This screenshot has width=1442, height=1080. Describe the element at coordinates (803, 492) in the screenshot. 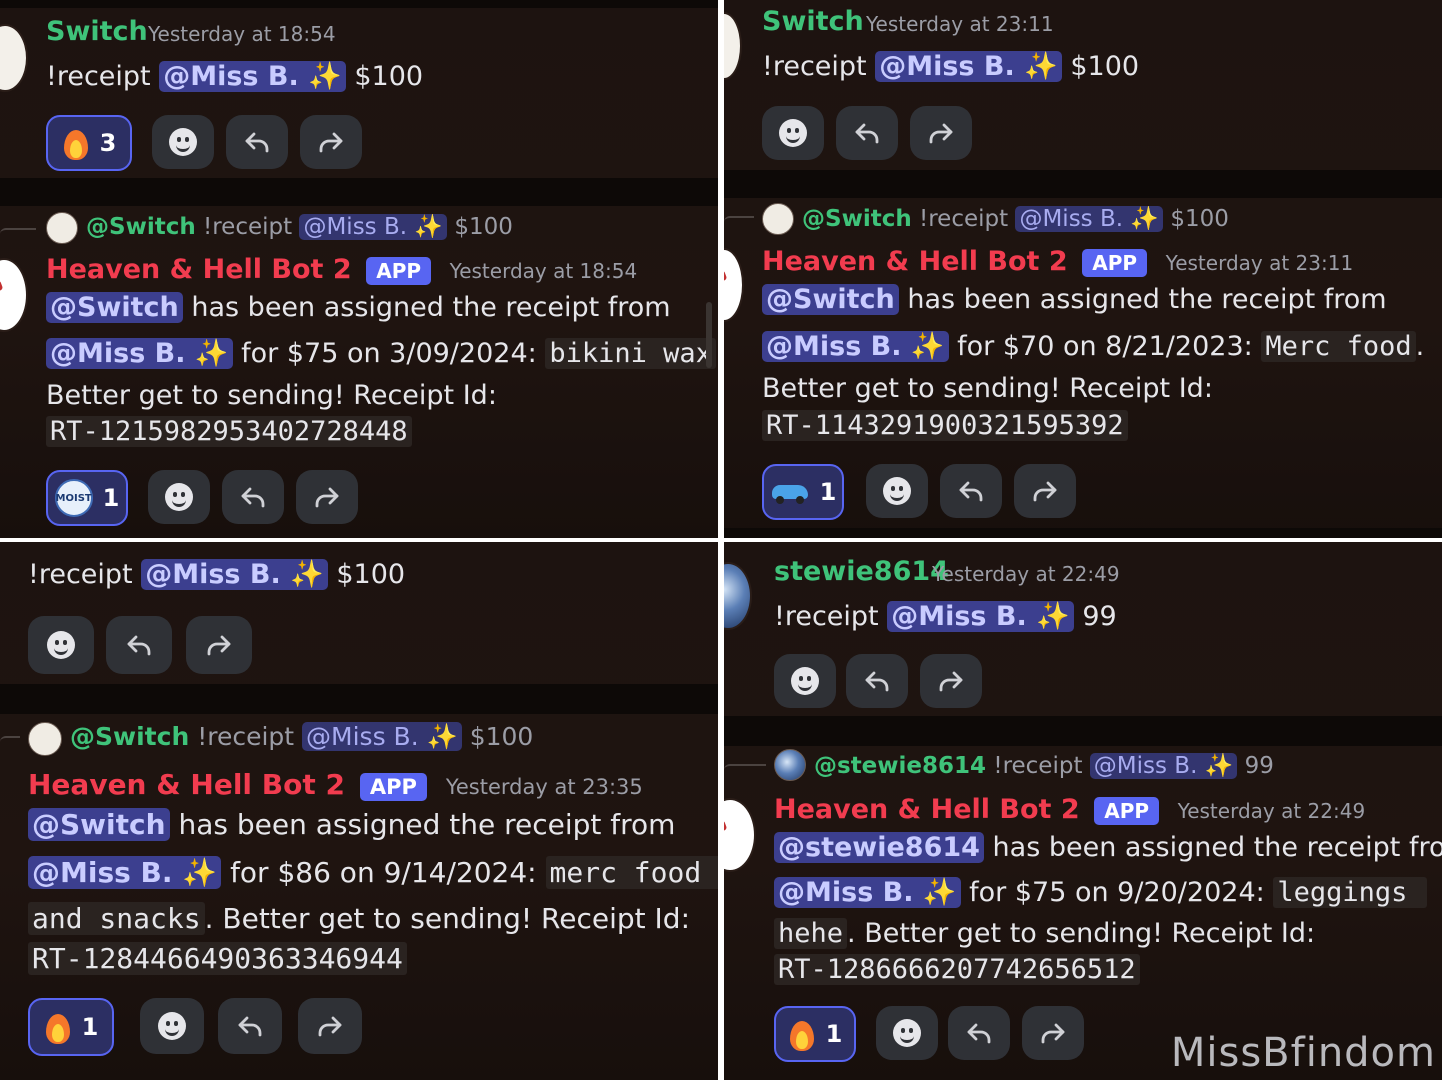

I see `reaction-car: 1` at that location.